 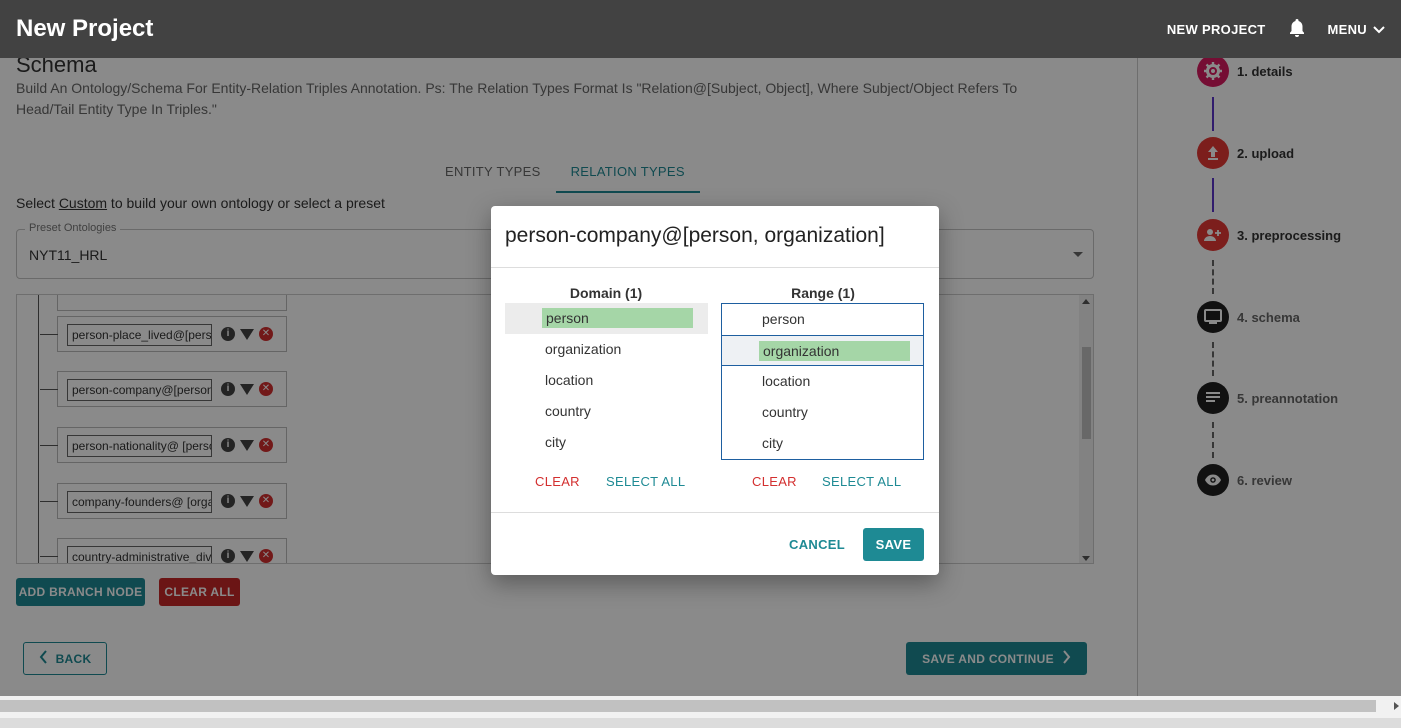 What do you see at coordinates (606, 411) in the screenshot?
I see `domain-item-country: country` at bounding box center [606, 411].